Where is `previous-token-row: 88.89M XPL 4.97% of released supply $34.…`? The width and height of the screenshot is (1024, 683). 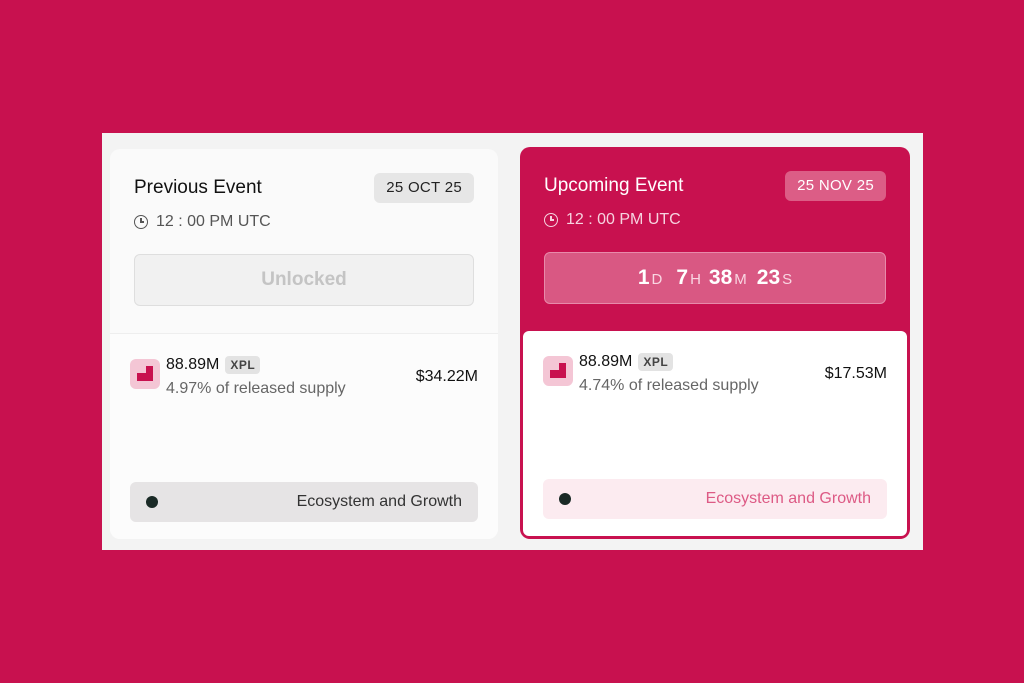
previous-token-row: 88.89M XPL 4.97% of released supply $34.… is located at coordinates (304, 381).